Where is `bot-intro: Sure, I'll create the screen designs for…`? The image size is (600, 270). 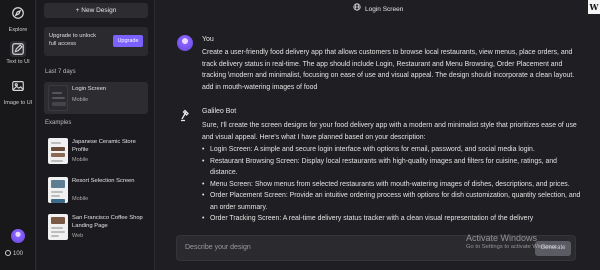 bot-intro: Sure, I'll create the screen designs for… is located at coordinates (389, 131).